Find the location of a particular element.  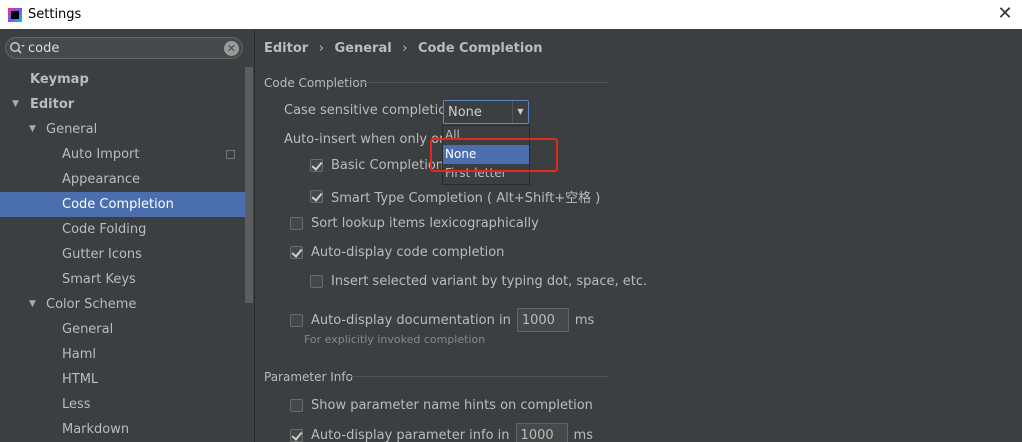

sidebar-item-label: Gutter Icons is located at coordinates (102, 254).